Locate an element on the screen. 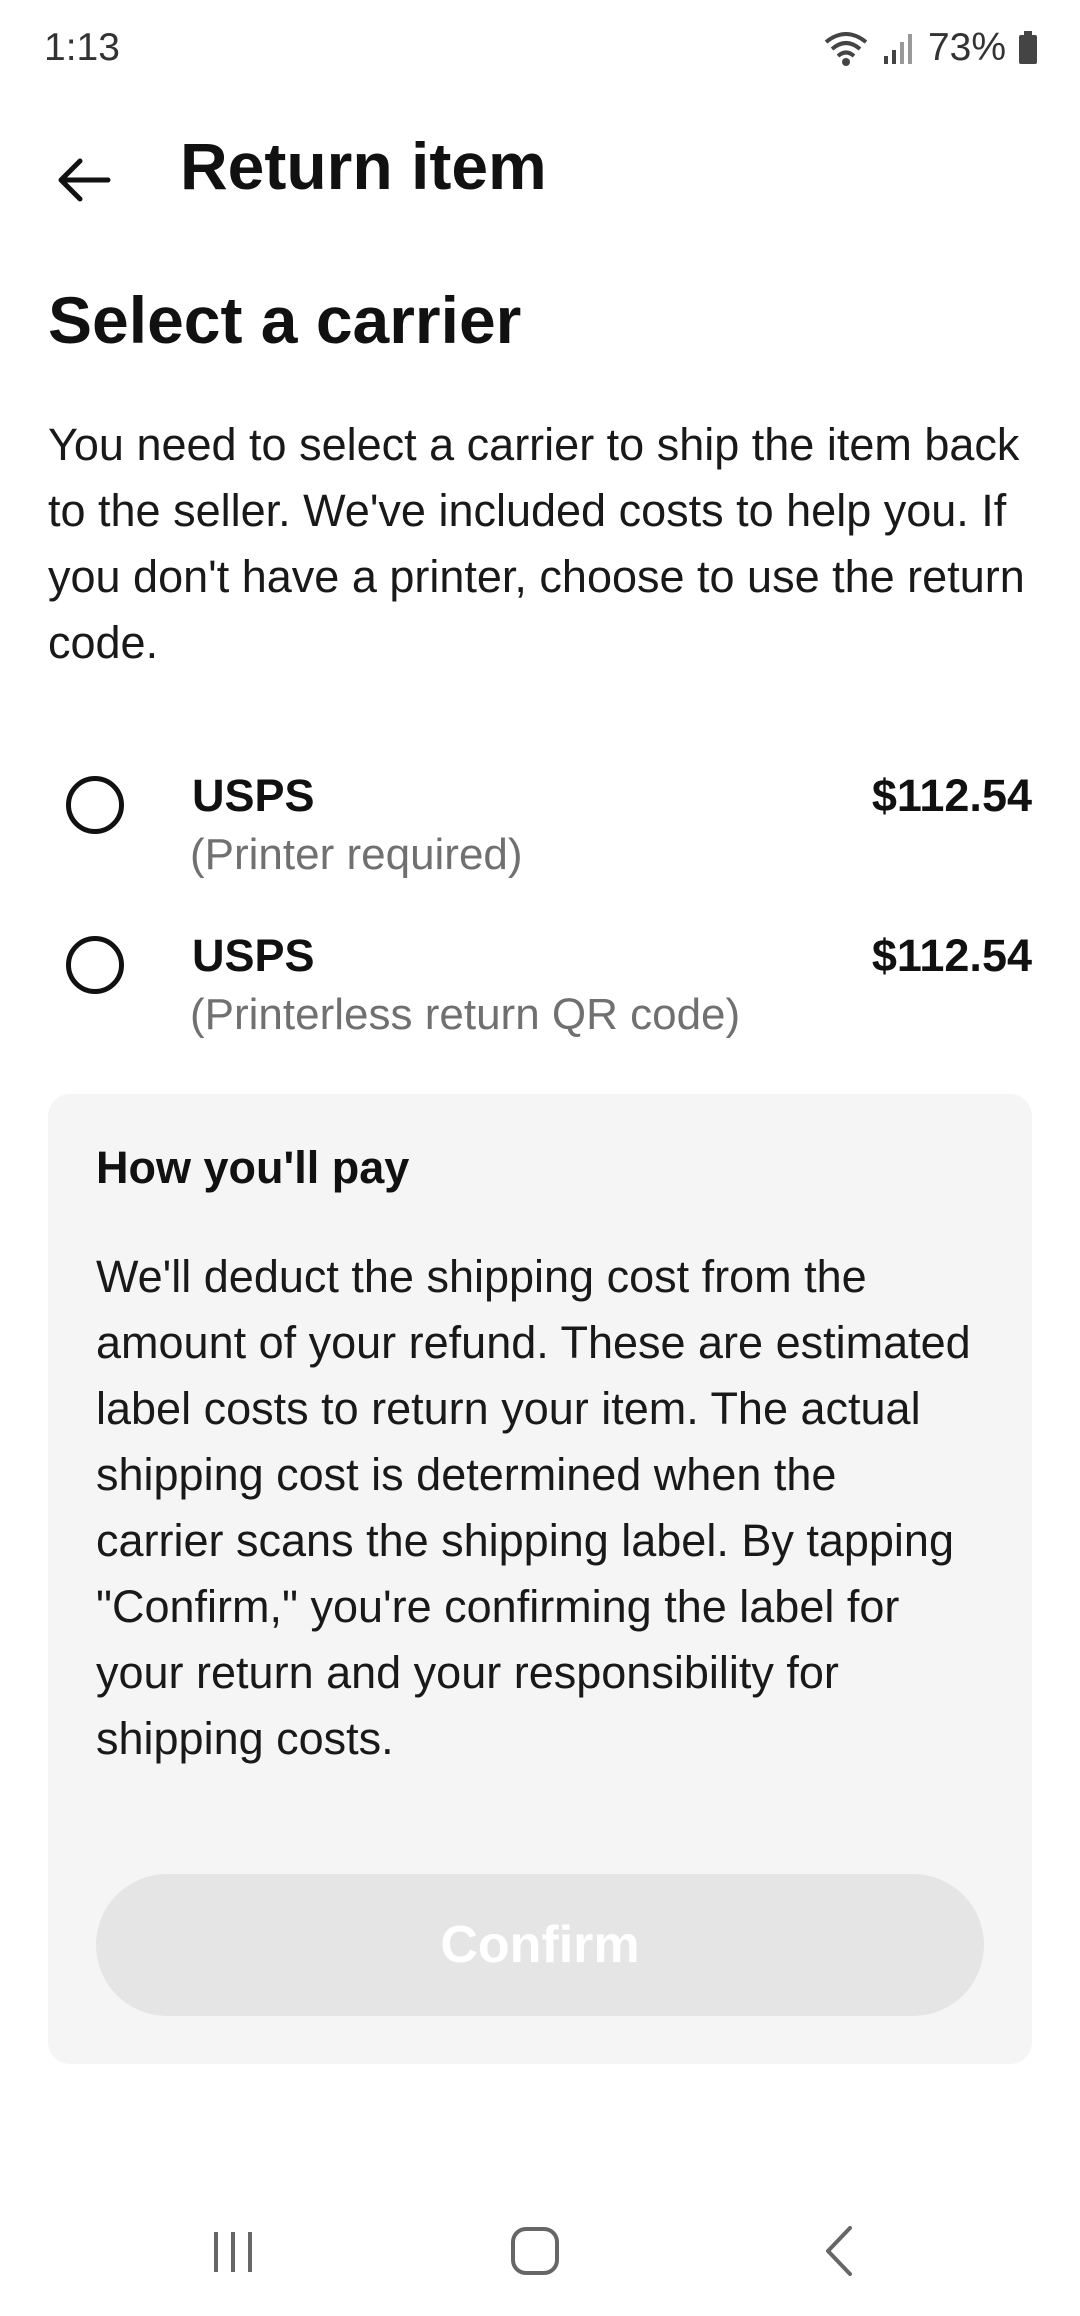 This screenshot has height=2316, width=1080. recent-apps-button is located at coordinates (233, 2253).